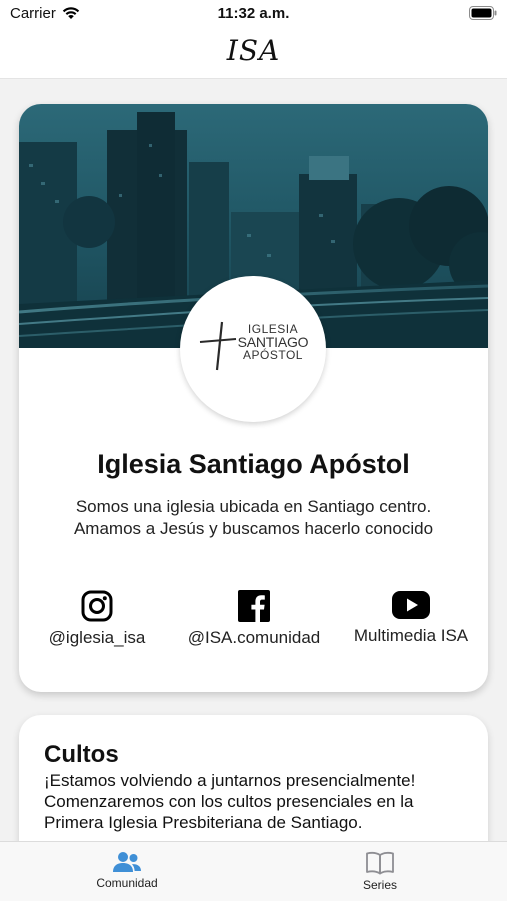  Describe the element at coordinates (254, 637) in the screenshot. I see `facebook-handle: @ISA.comunidad` at that location.